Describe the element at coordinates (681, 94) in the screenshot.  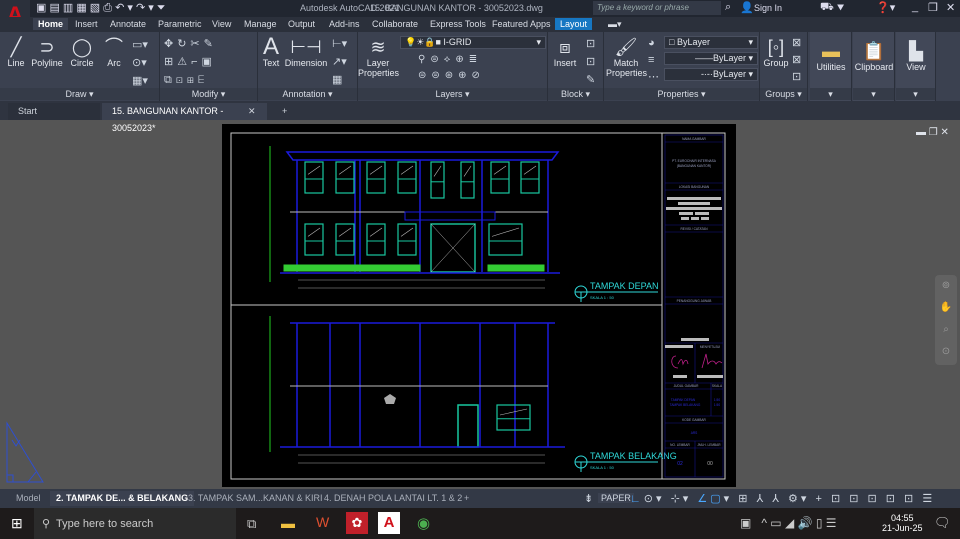
I see `properties-panel-label: Properties ▾` at that location.